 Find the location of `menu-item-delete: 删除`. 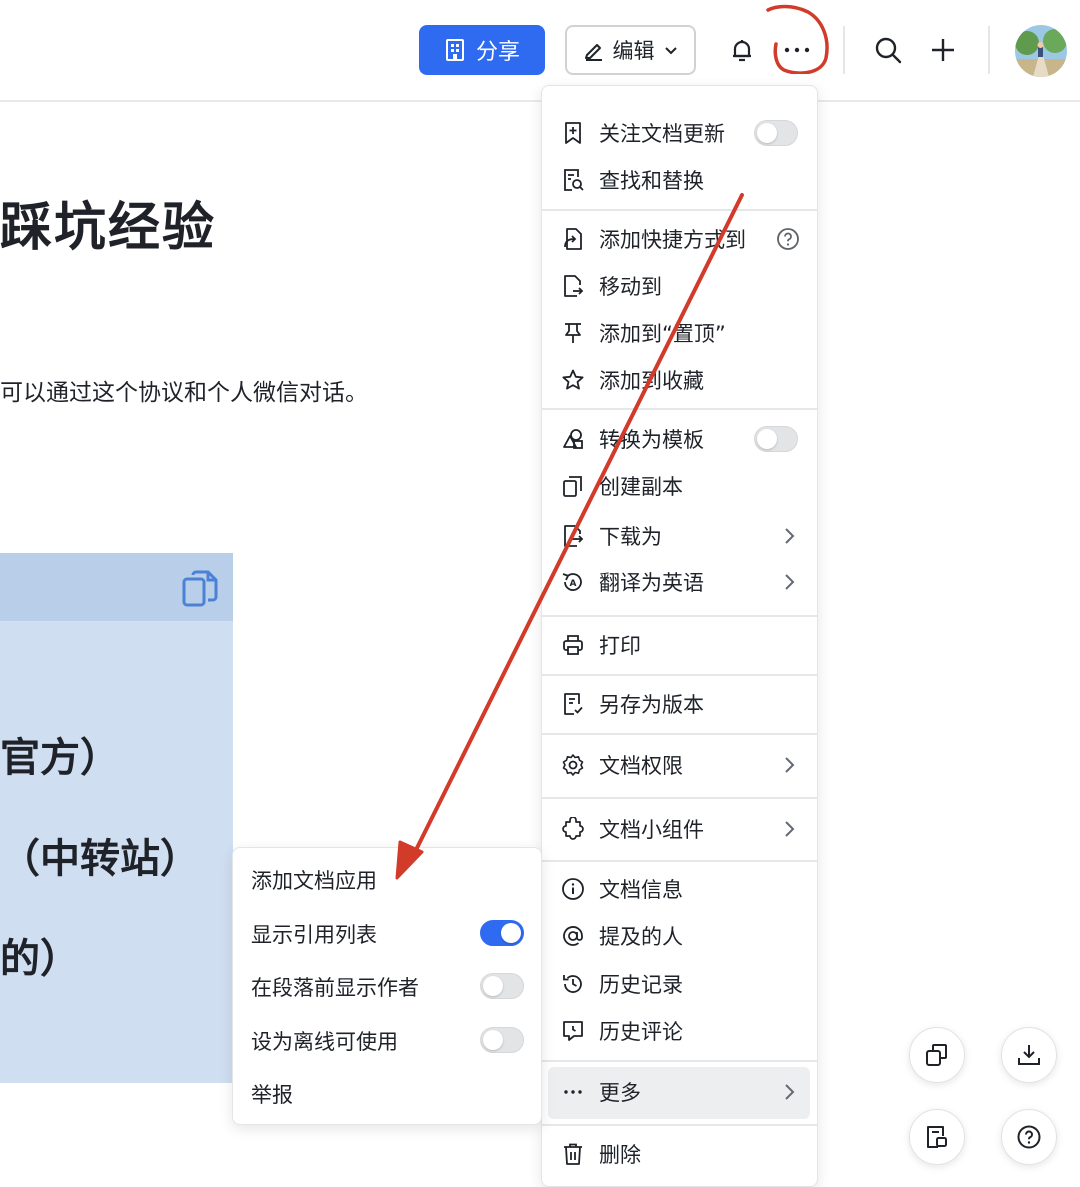

menu-item-delete: 删除 is located at coordinates (679, 1154).